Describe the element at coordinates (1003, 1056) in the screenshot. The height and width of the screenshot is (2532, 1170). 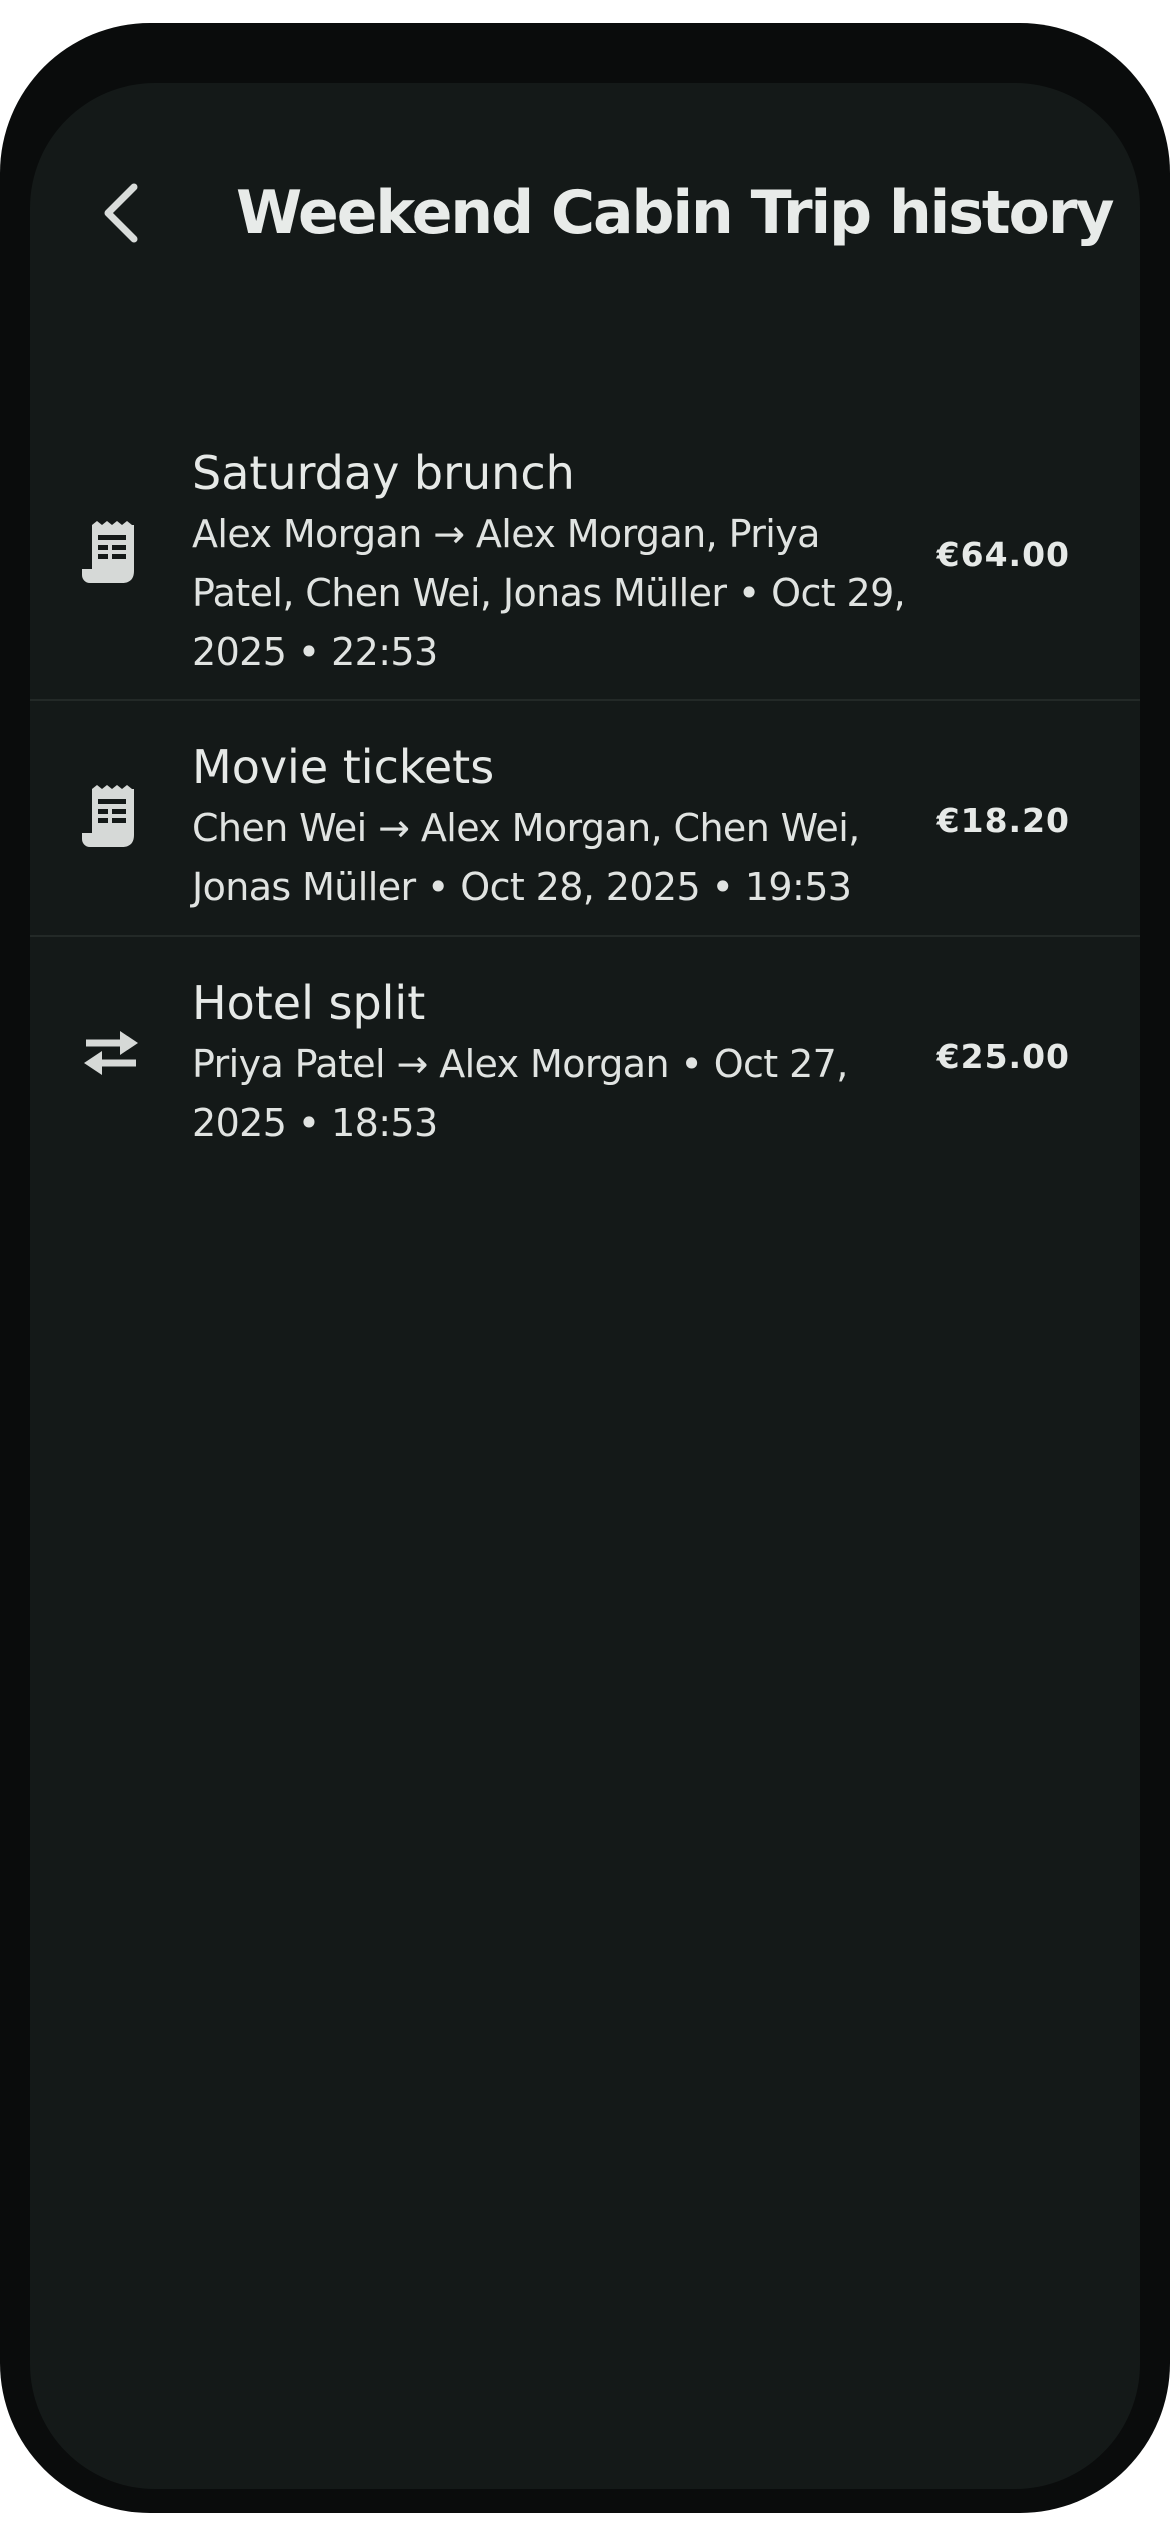
I see `transaction-amount: €25.00` at that location.